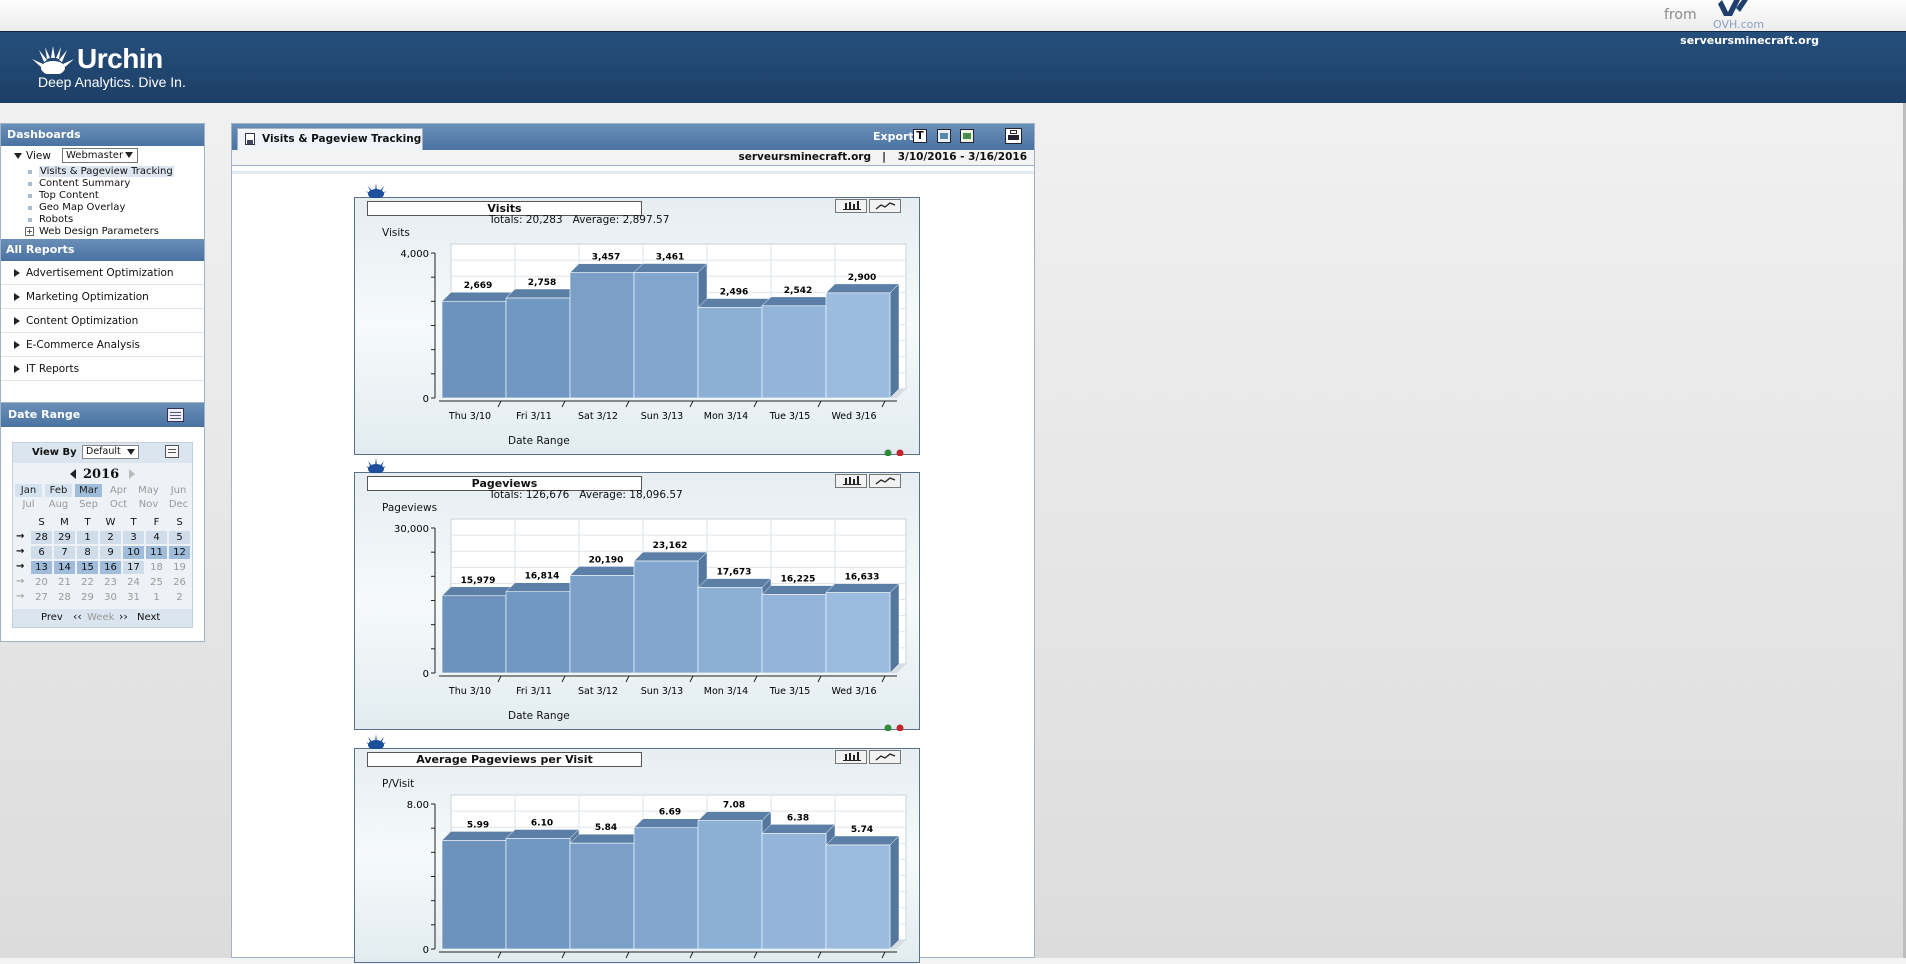 This screenshot has height=964, width=1906. What do you see at coordinates (133, 552) in the screenshot?
I see `day-cell: 10` at bounding box center [133, 552].